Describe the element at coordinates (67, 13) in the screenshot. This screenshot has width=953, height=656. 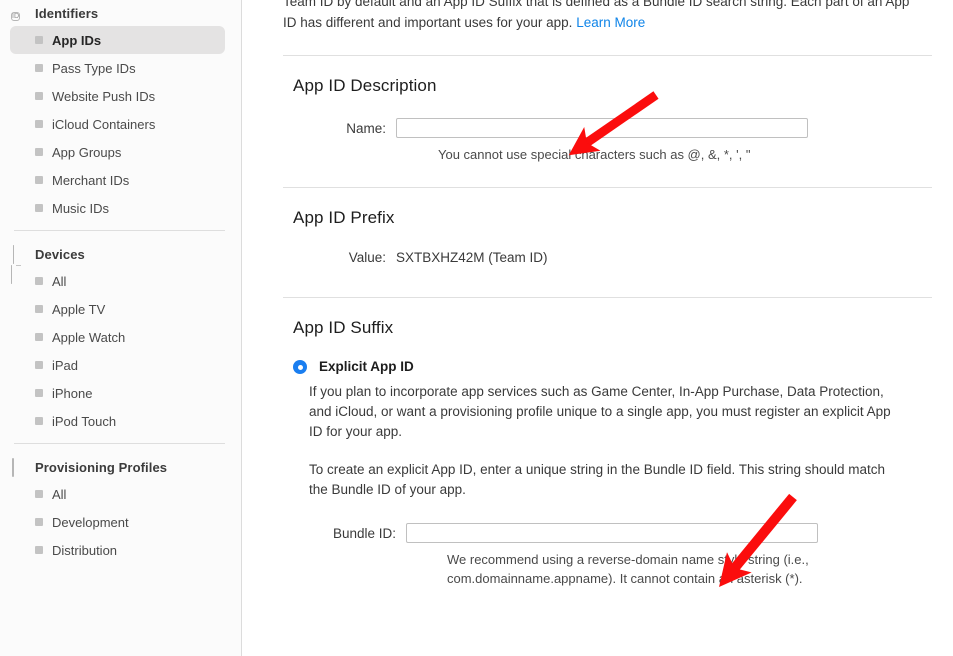
I see `sidebar-group-title: Identifiers` at that location.